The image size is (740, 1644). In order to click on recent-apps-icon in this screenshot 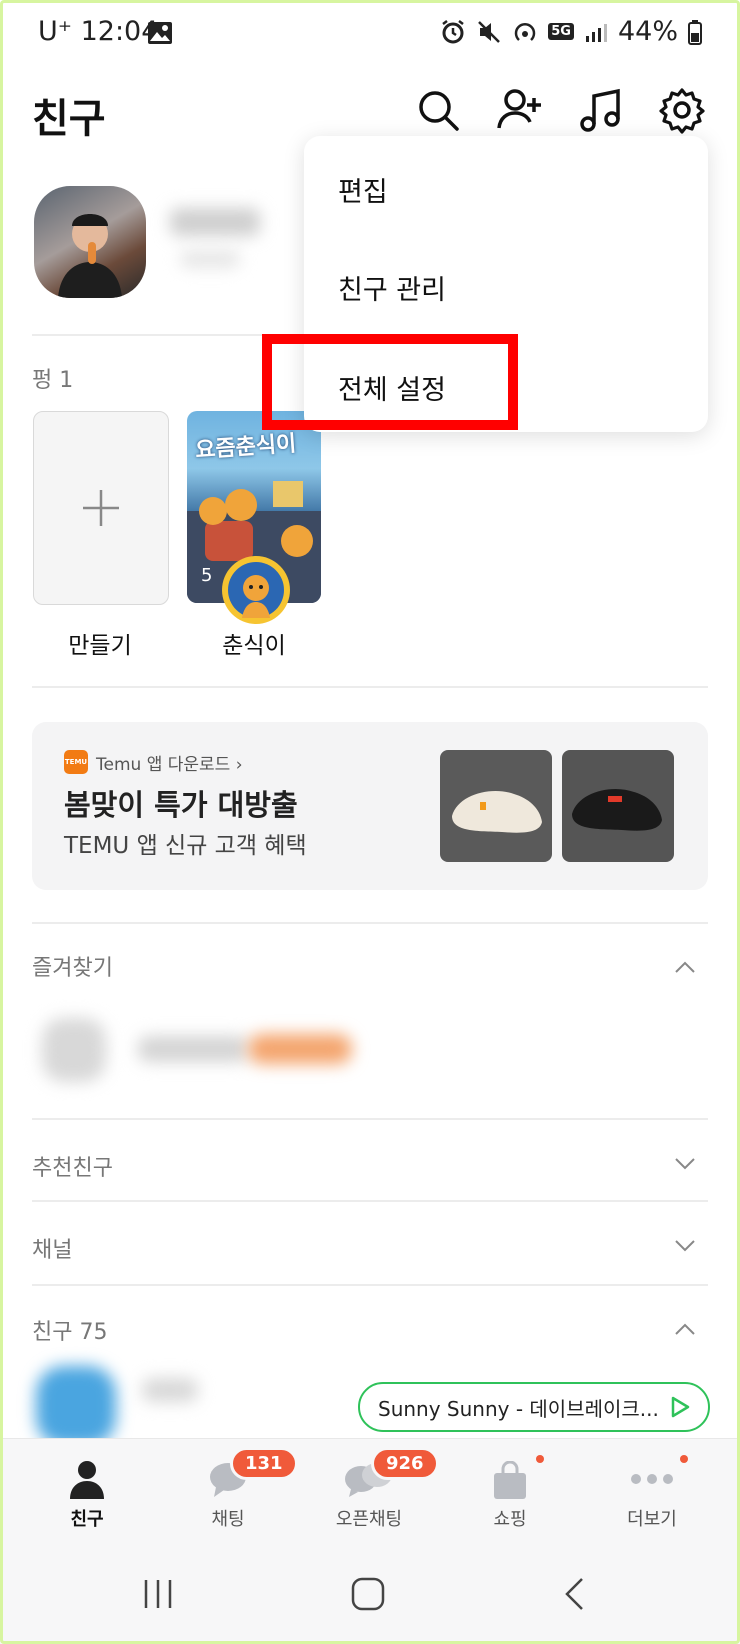, I will do `click(158, 1594)`.